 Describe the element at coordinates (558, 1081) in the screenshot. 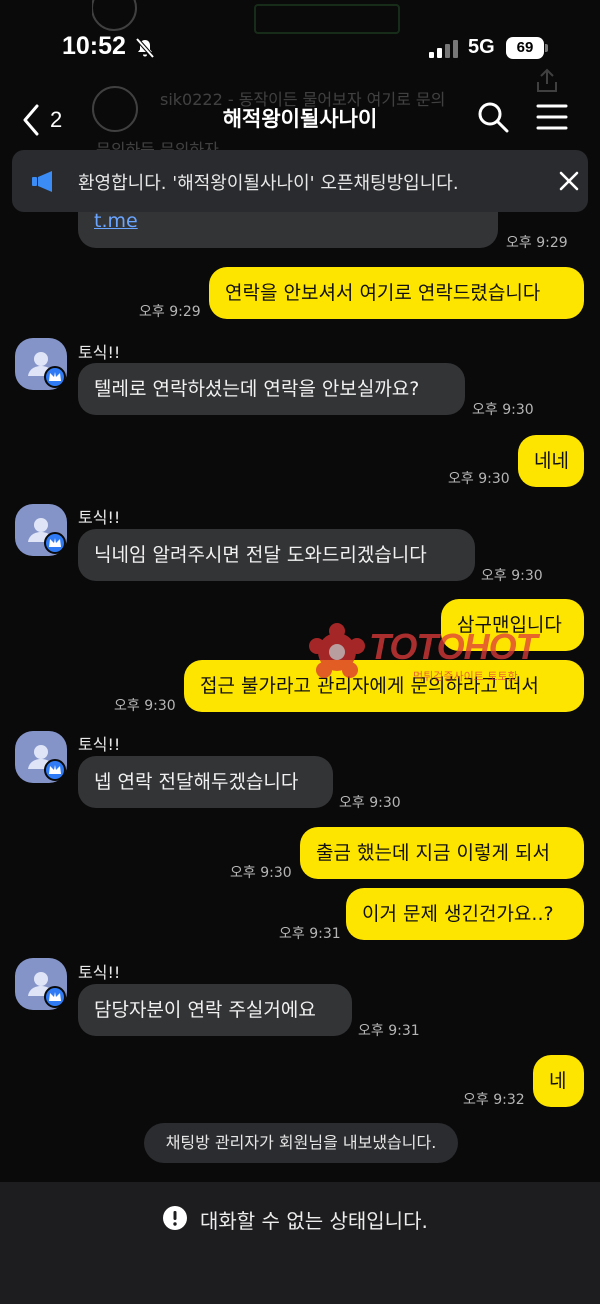

I see `message-bubble-outgoing: 네` at that location.